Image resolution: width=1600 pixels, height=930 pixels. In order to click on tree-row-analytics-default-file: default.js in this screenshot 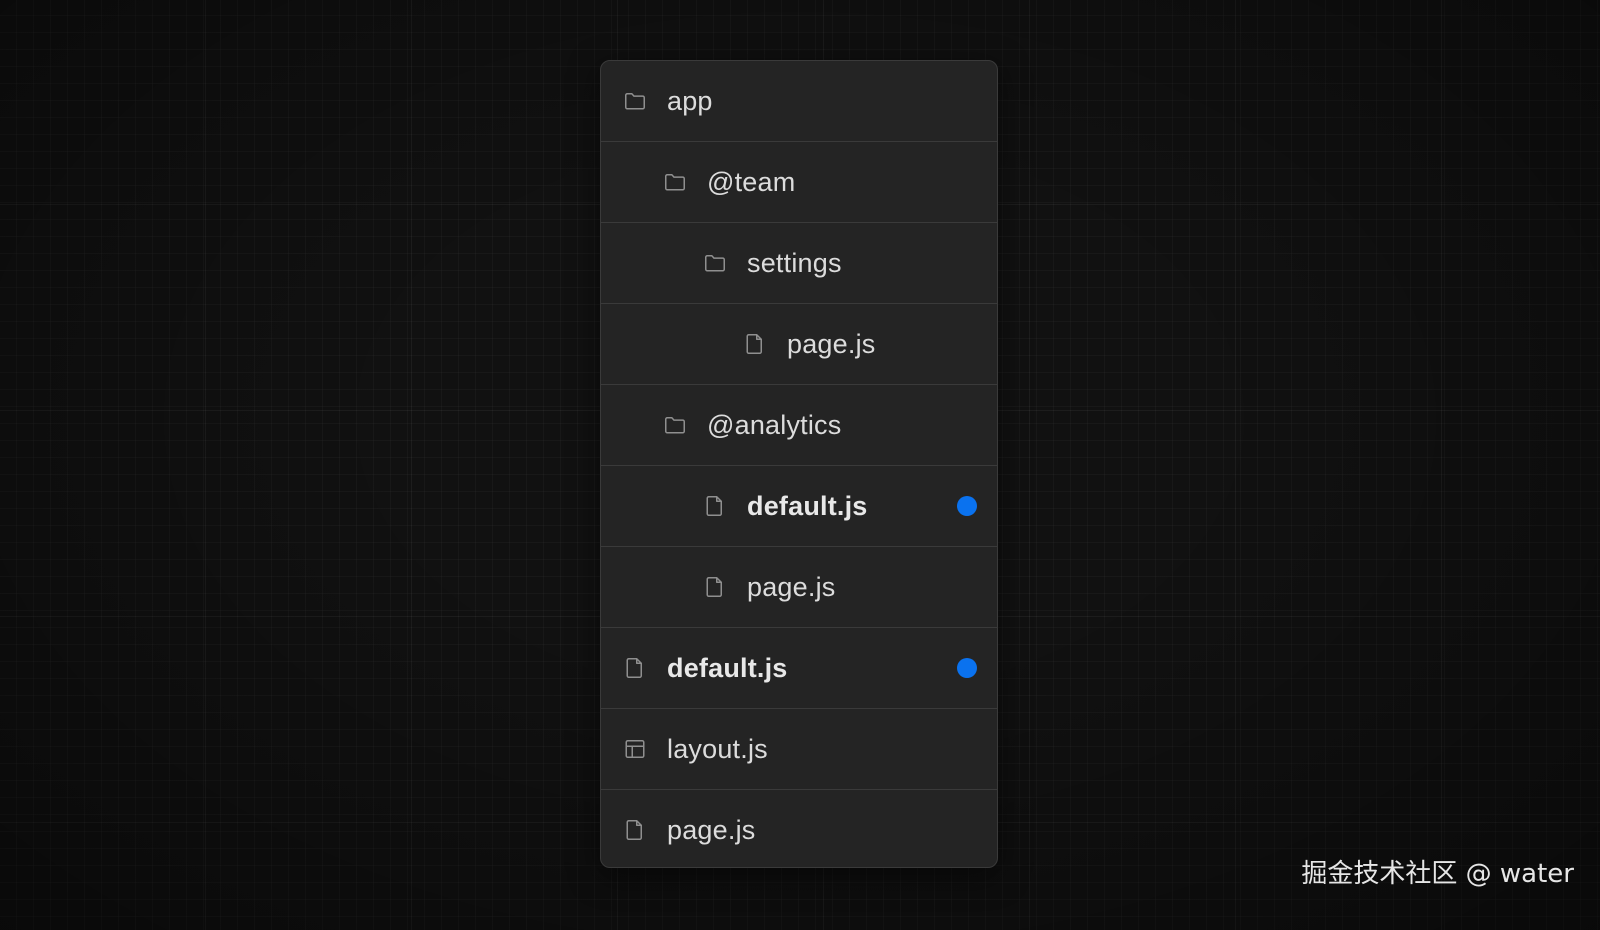, I will do `click(799, 506)`.